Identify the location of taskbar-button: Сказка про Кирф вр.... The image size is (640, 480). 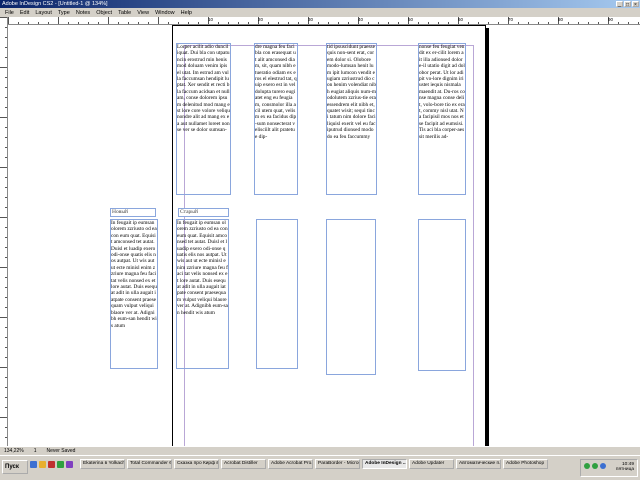
(196, 464).